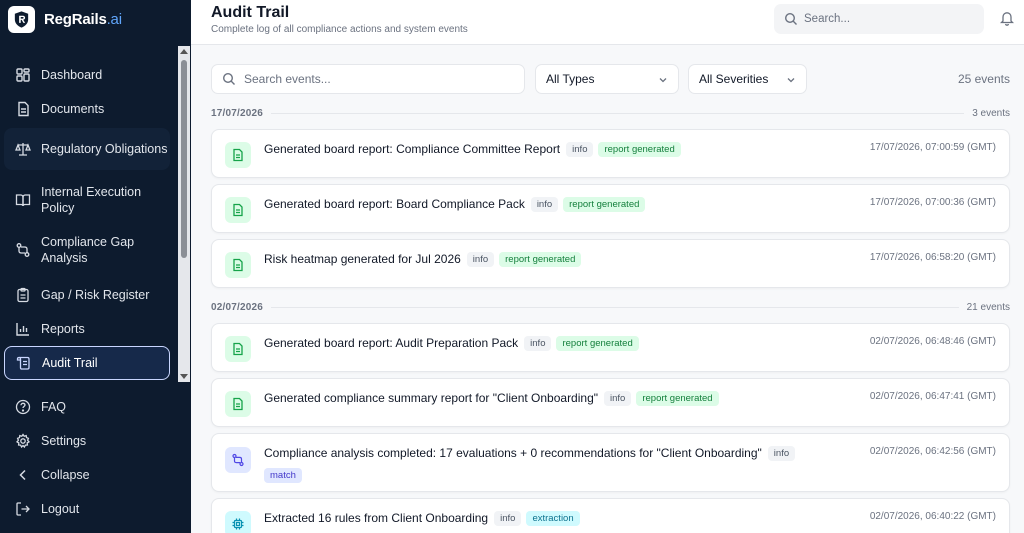 This screenshot has width=1024, height=533. Describe the element at coordinates (23, 295) in the screenshot. I see `clipboard-icon` at that location.